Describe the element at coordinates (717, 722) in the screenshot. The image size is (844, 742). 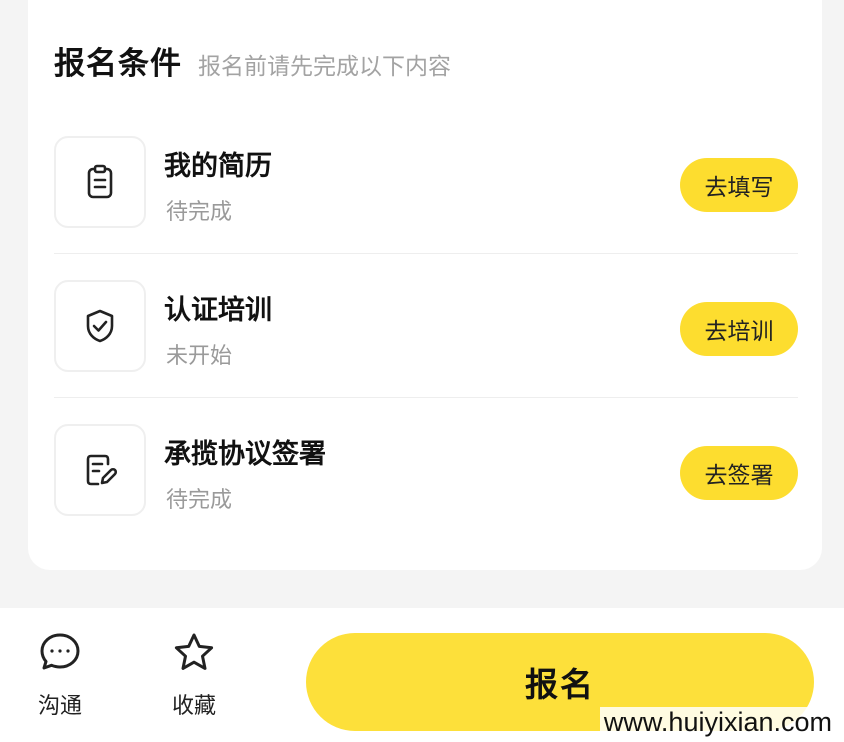
I see `watermark: www.huiyixian.com` at that location.